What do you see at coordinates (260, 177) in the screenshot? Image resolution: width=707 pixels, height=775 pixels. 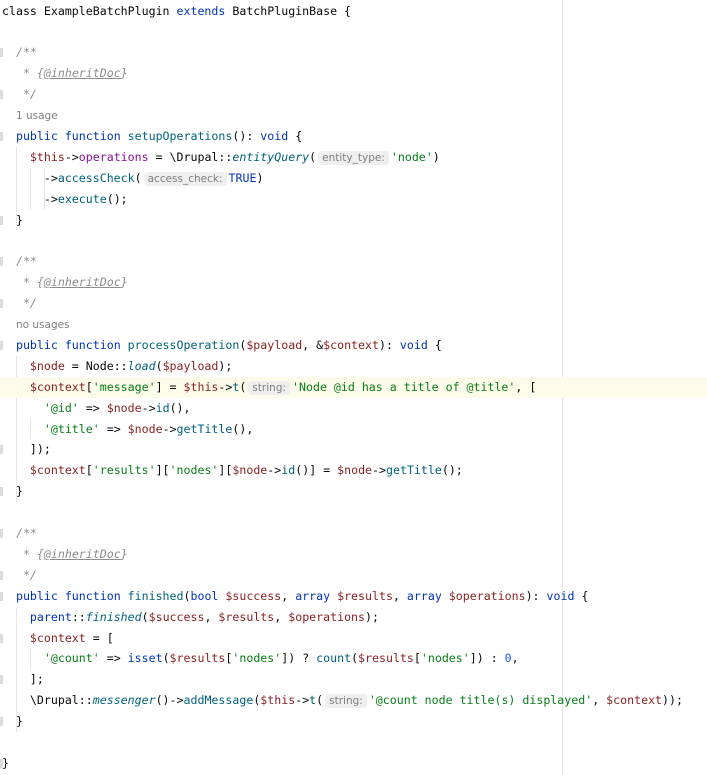 I see `code-token-plain: )` at bounding box center [260, 177].